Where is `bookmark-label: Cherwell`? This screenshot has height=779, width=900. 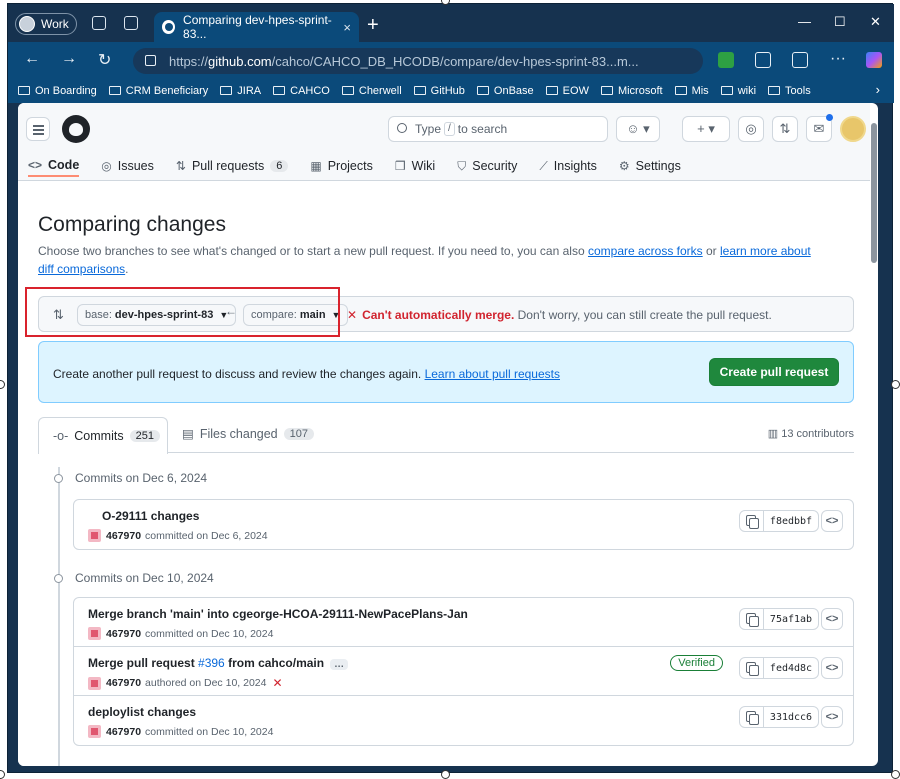 bookmark-label: Cherwell is located at coordinates (380, 90).